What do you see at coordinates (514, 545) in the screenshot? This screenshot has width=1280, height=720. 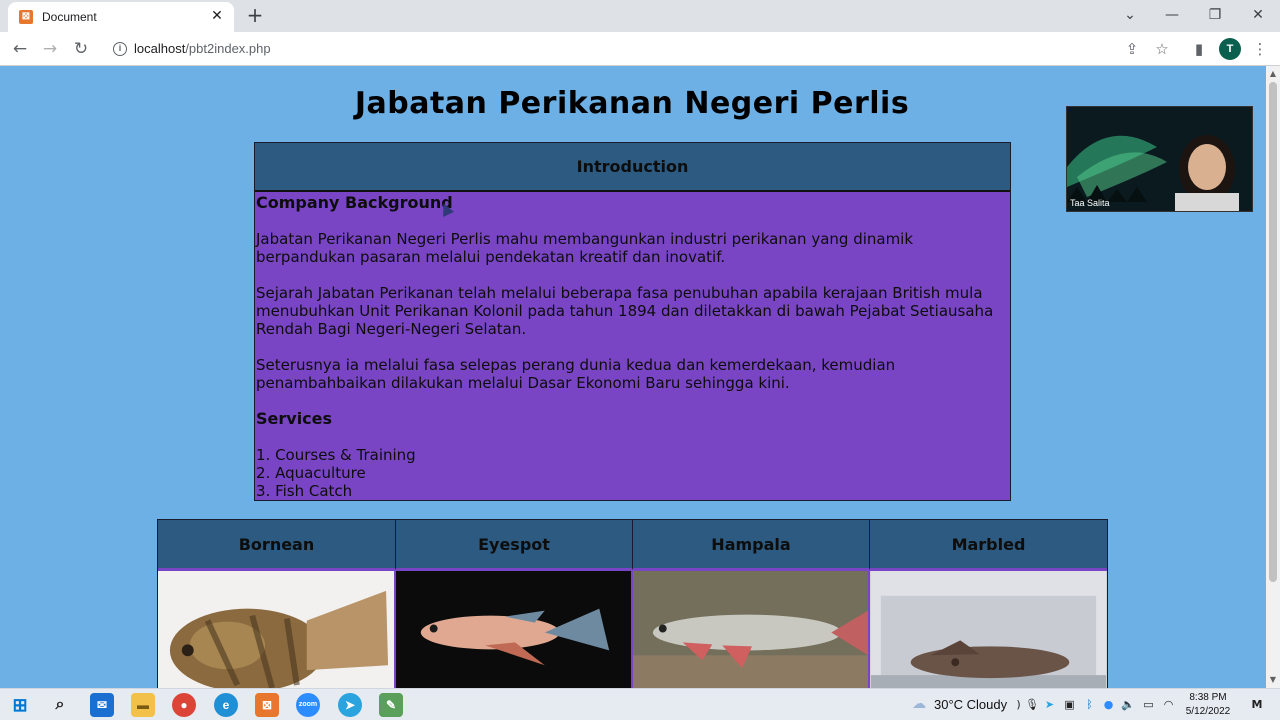 I see `fish-header-eyespot: Eyespot` at bounding box center [514, 545].